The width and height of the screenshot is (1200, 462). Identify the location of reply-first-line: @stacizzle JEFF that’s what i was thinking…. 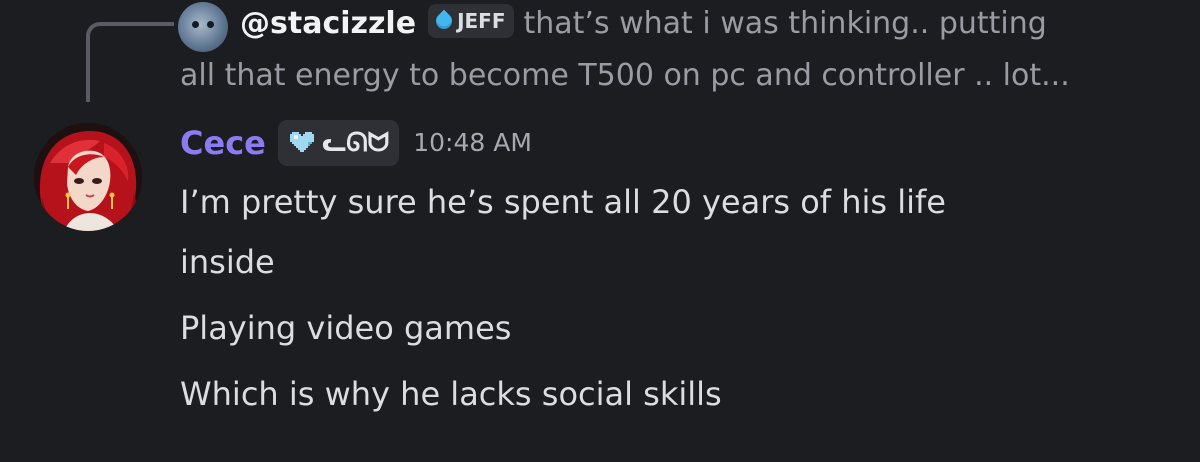
(643, 24).